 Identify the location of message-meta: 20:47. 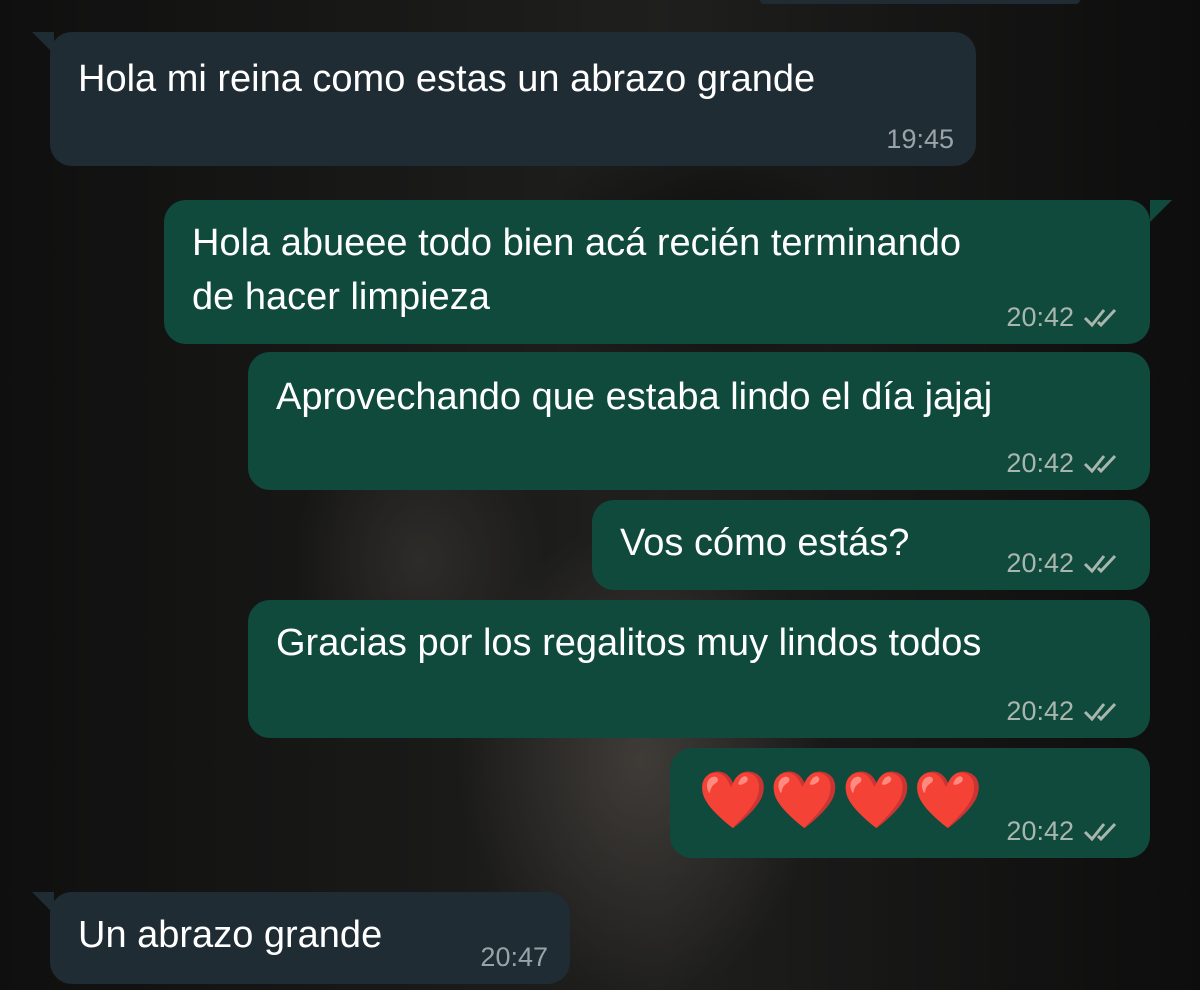
(514, 957).